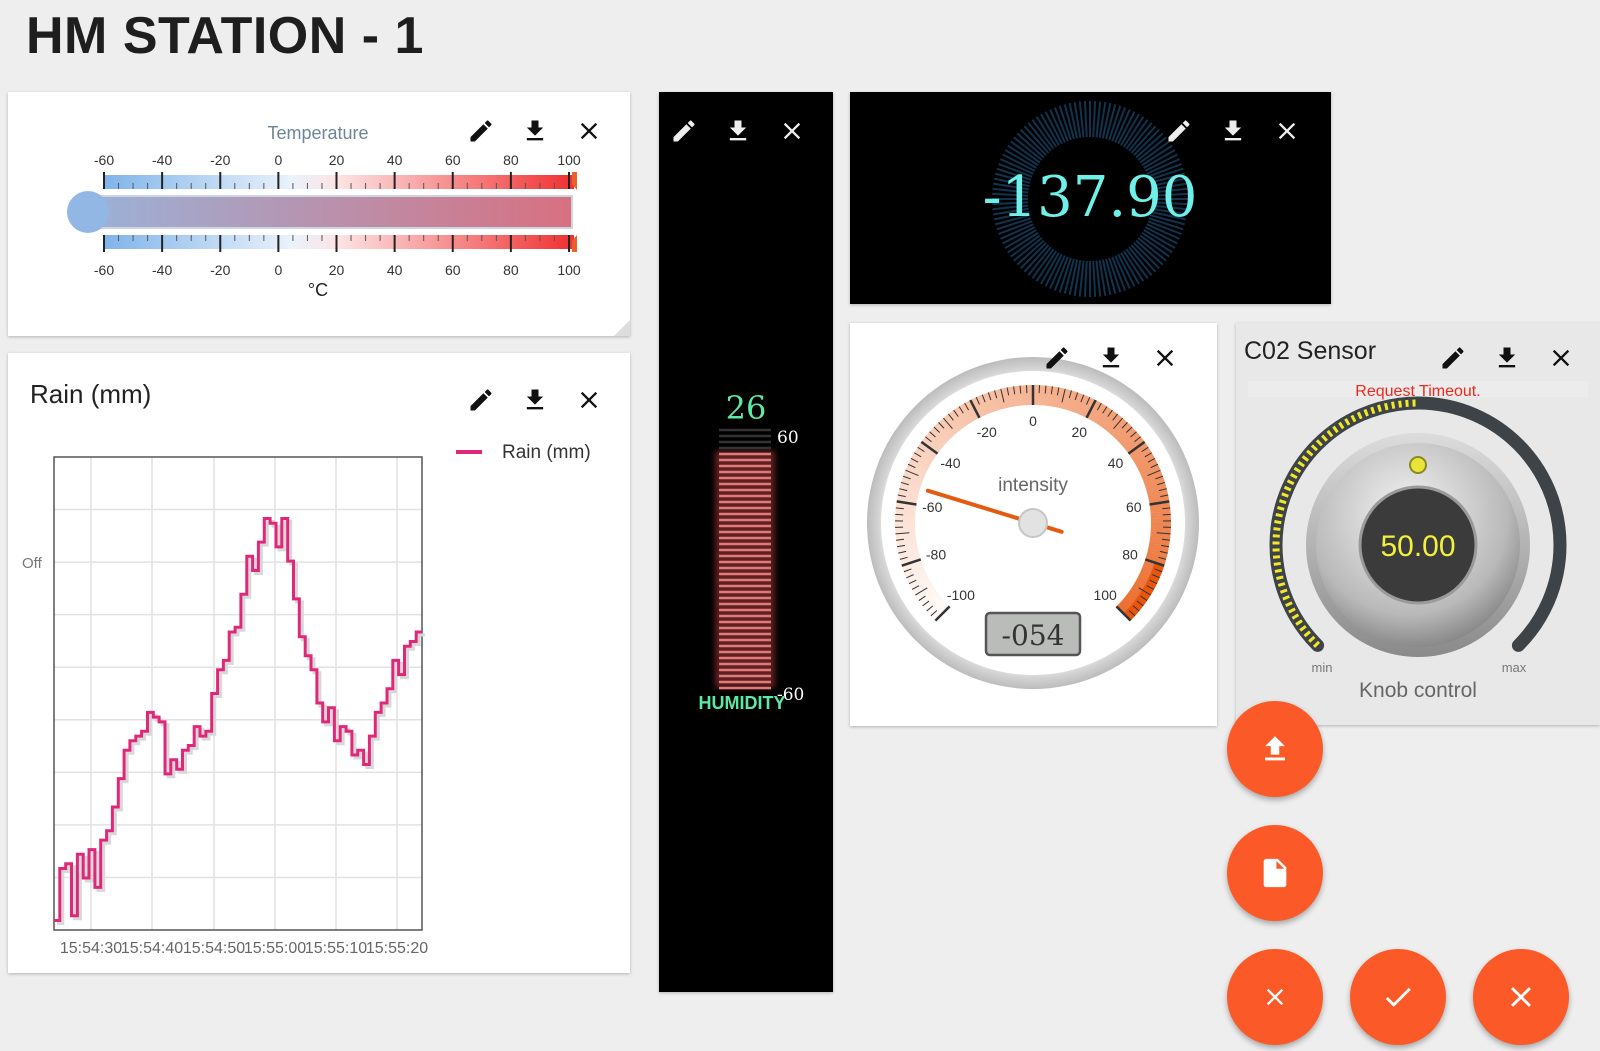 The image size is (1600, 1051). Describe the element at coordinates (32, 563) in the screenshot. I see `rain-y-label: Off` at that location.